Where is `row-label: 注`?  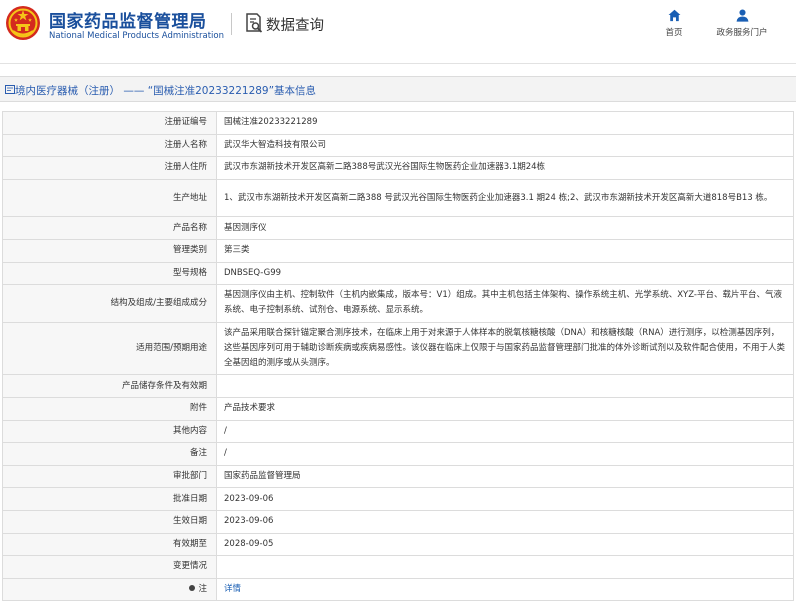
row-label: 注 is located at coordinates (202, 588).